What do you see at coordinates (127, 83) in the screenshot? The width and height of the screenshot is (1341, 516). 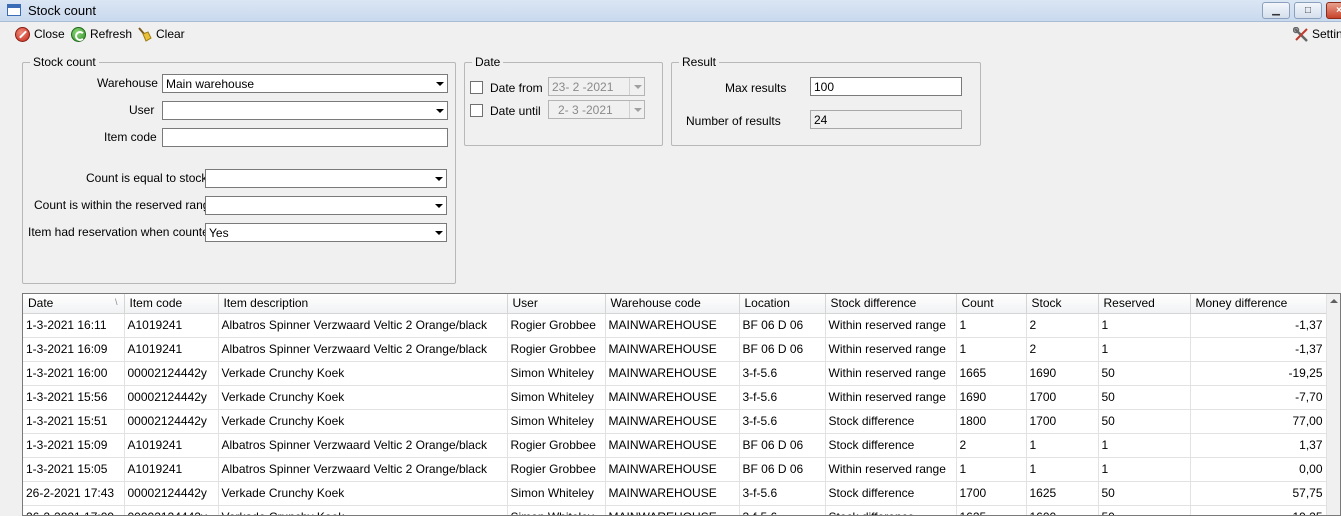 I see `warehouse-label: Warehouse` at bounding box center [127, 83].